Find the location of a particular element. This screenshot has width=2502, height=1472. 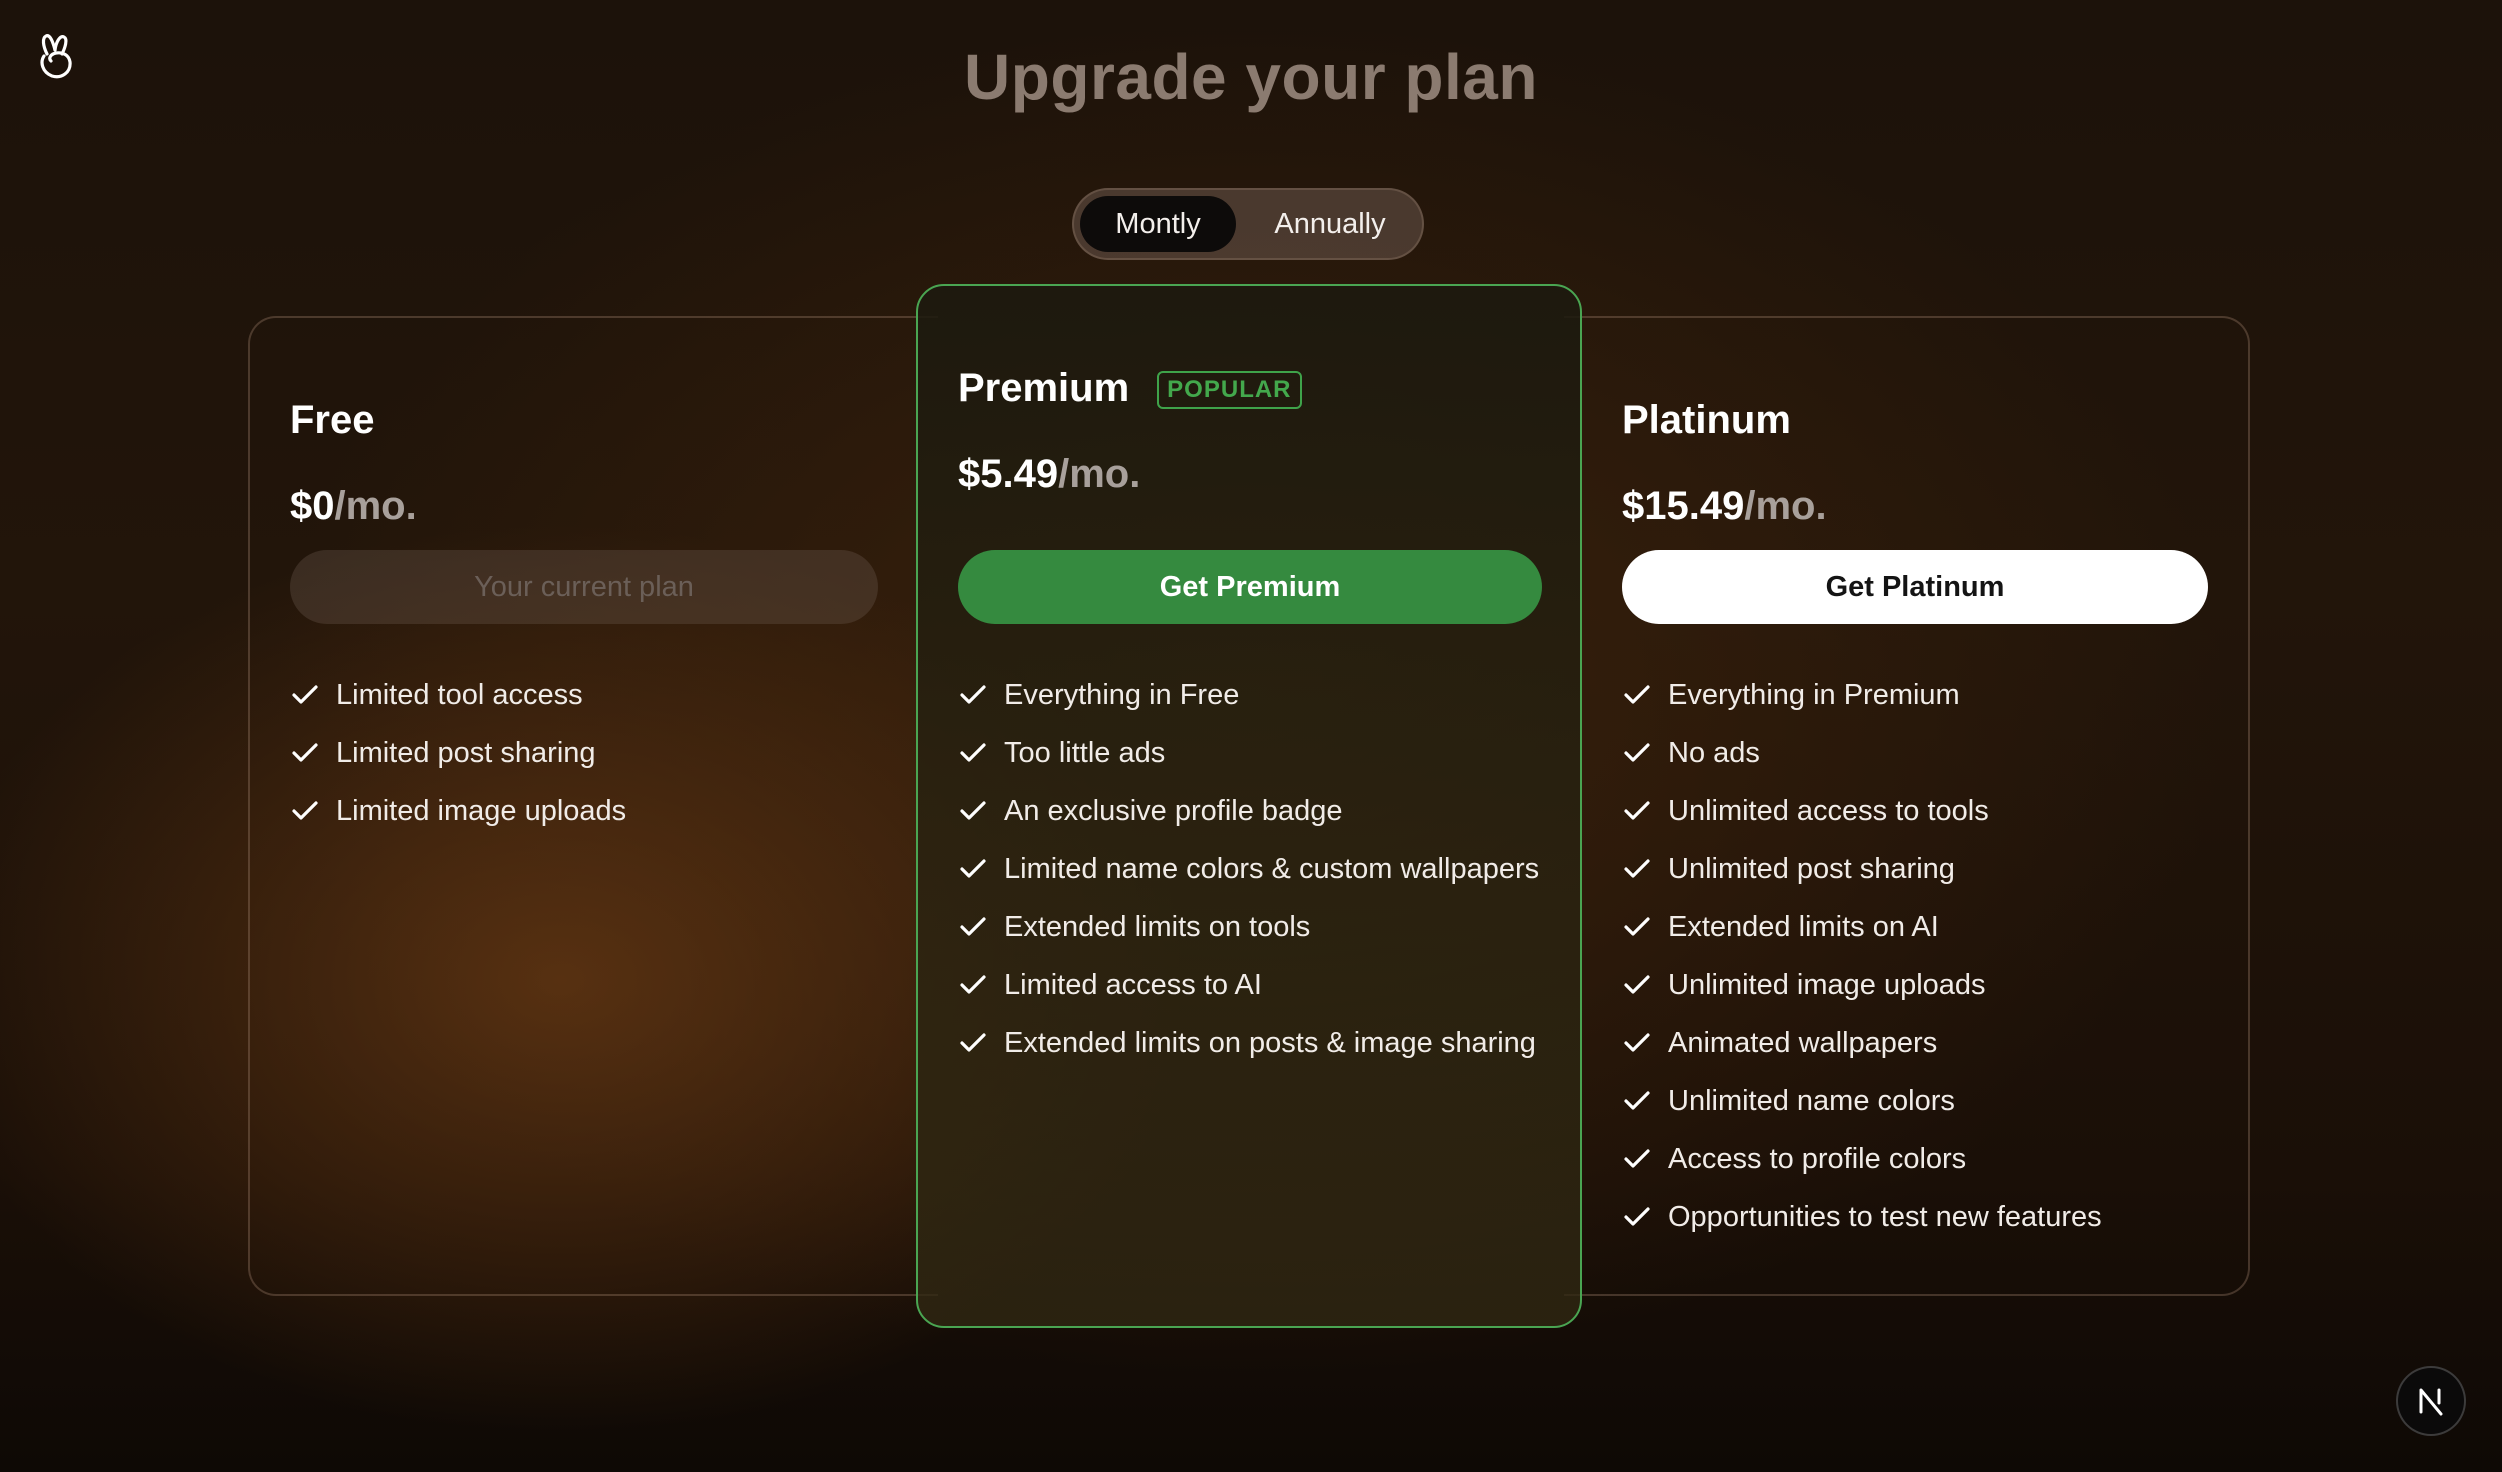

feature-label: Limited access to AI is located at coordinates (1133, 984).